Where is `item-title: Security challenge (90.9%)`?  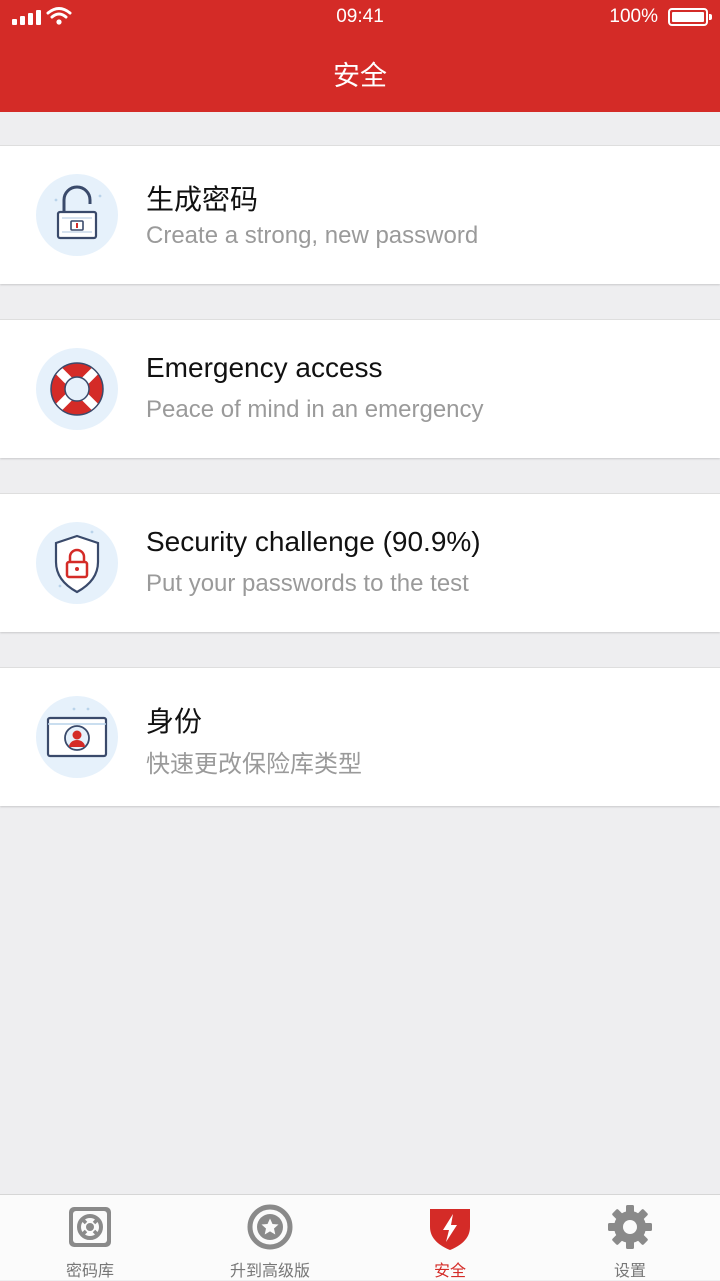
item-title: Security challenge (90.9%) is located at coordinates (313, 541).